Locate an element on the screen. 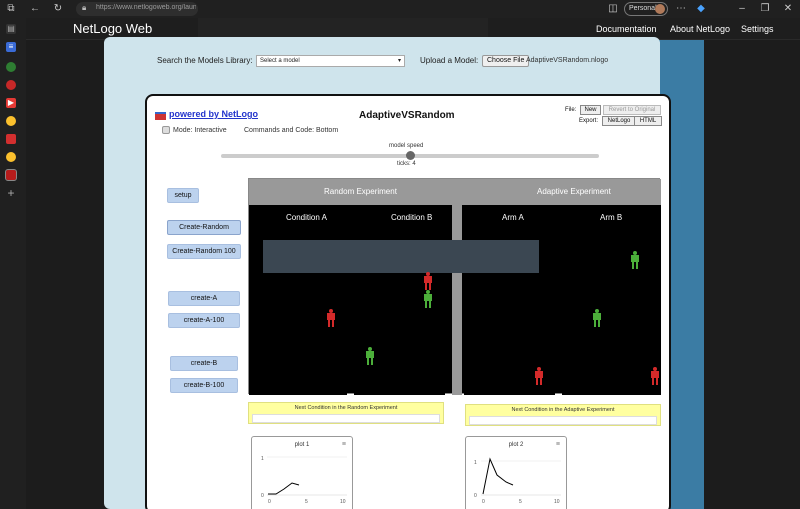 The image size is (800, 509). model-select: Select a model ▾ is located at coordinates (330, 61).